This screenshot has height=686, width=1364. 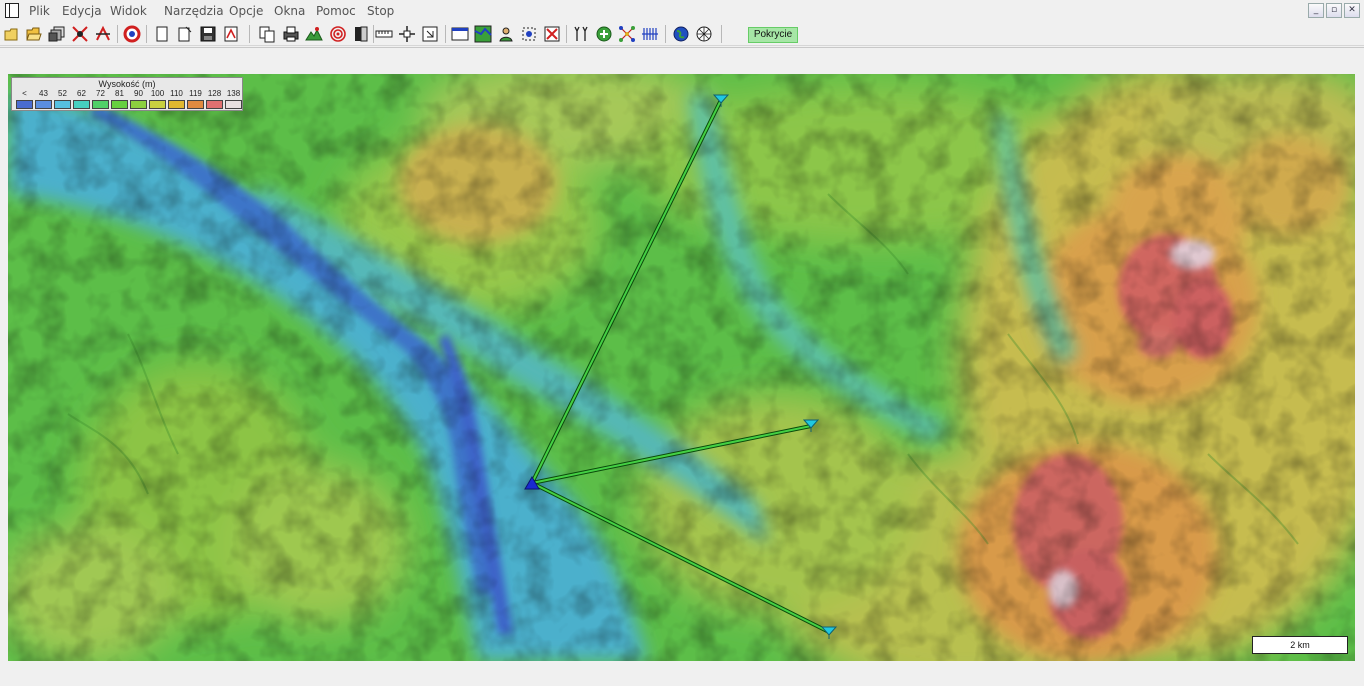 What do you see at coordinates (34, 34) in the screenshot?
I see `open-file-icon` at bounding box center [34, 34].